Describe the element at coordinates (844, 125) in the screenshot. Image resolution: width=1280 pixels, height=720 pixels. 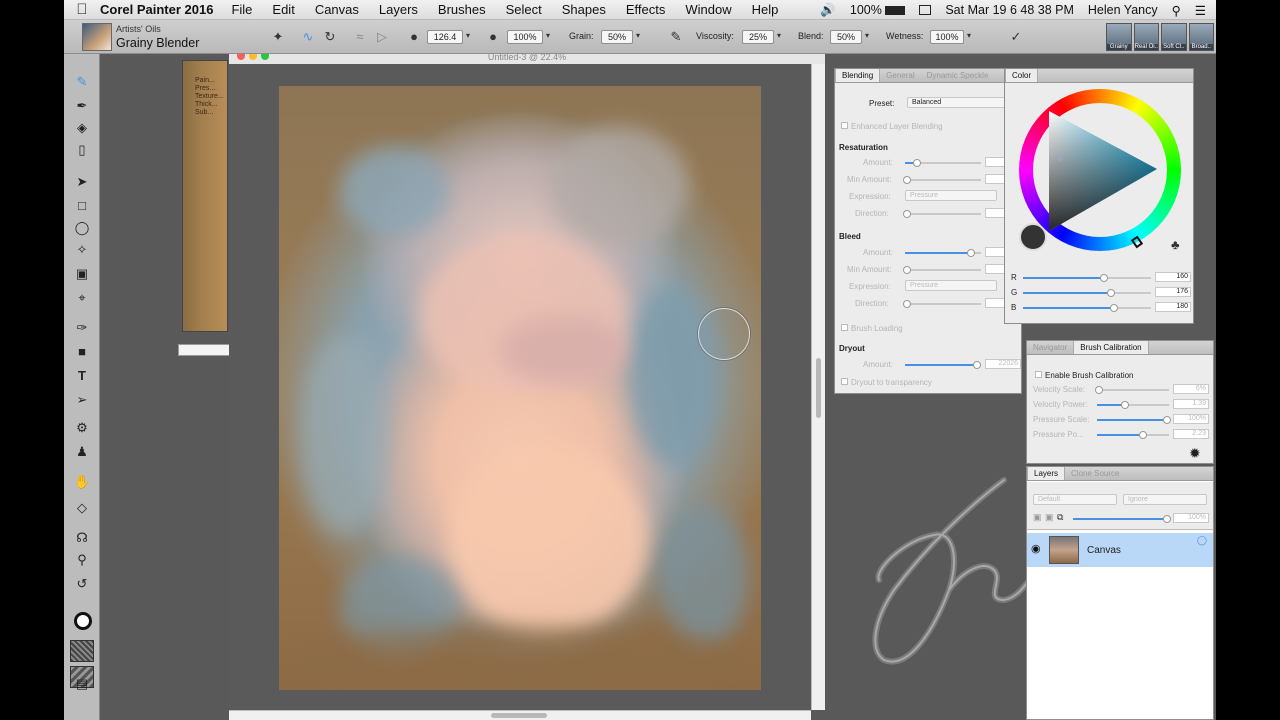
I see `enhanced-blending-checkbox` at that location.